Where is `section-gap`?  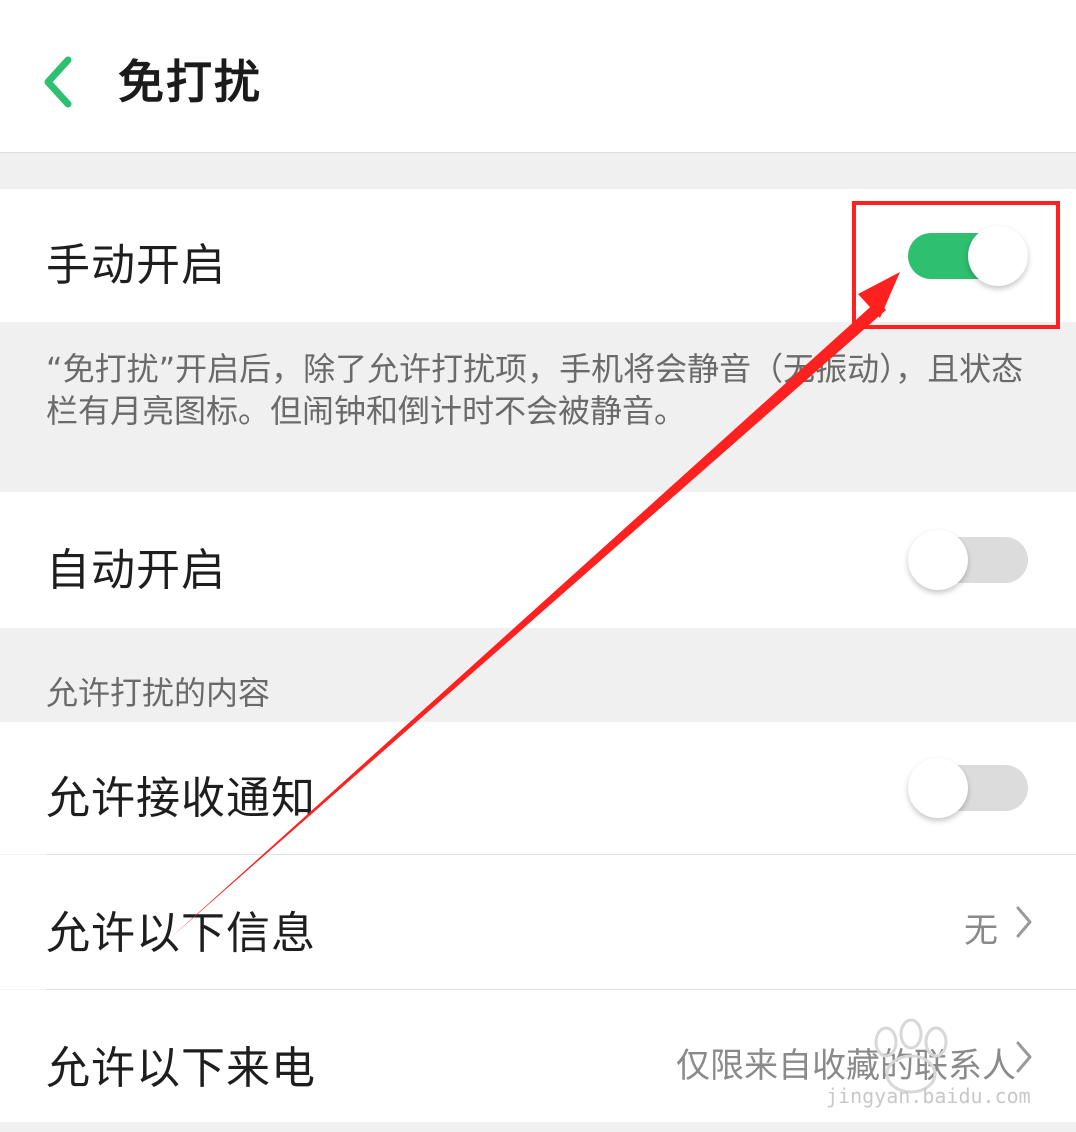 section-gap is located at coordinates (538, 171).